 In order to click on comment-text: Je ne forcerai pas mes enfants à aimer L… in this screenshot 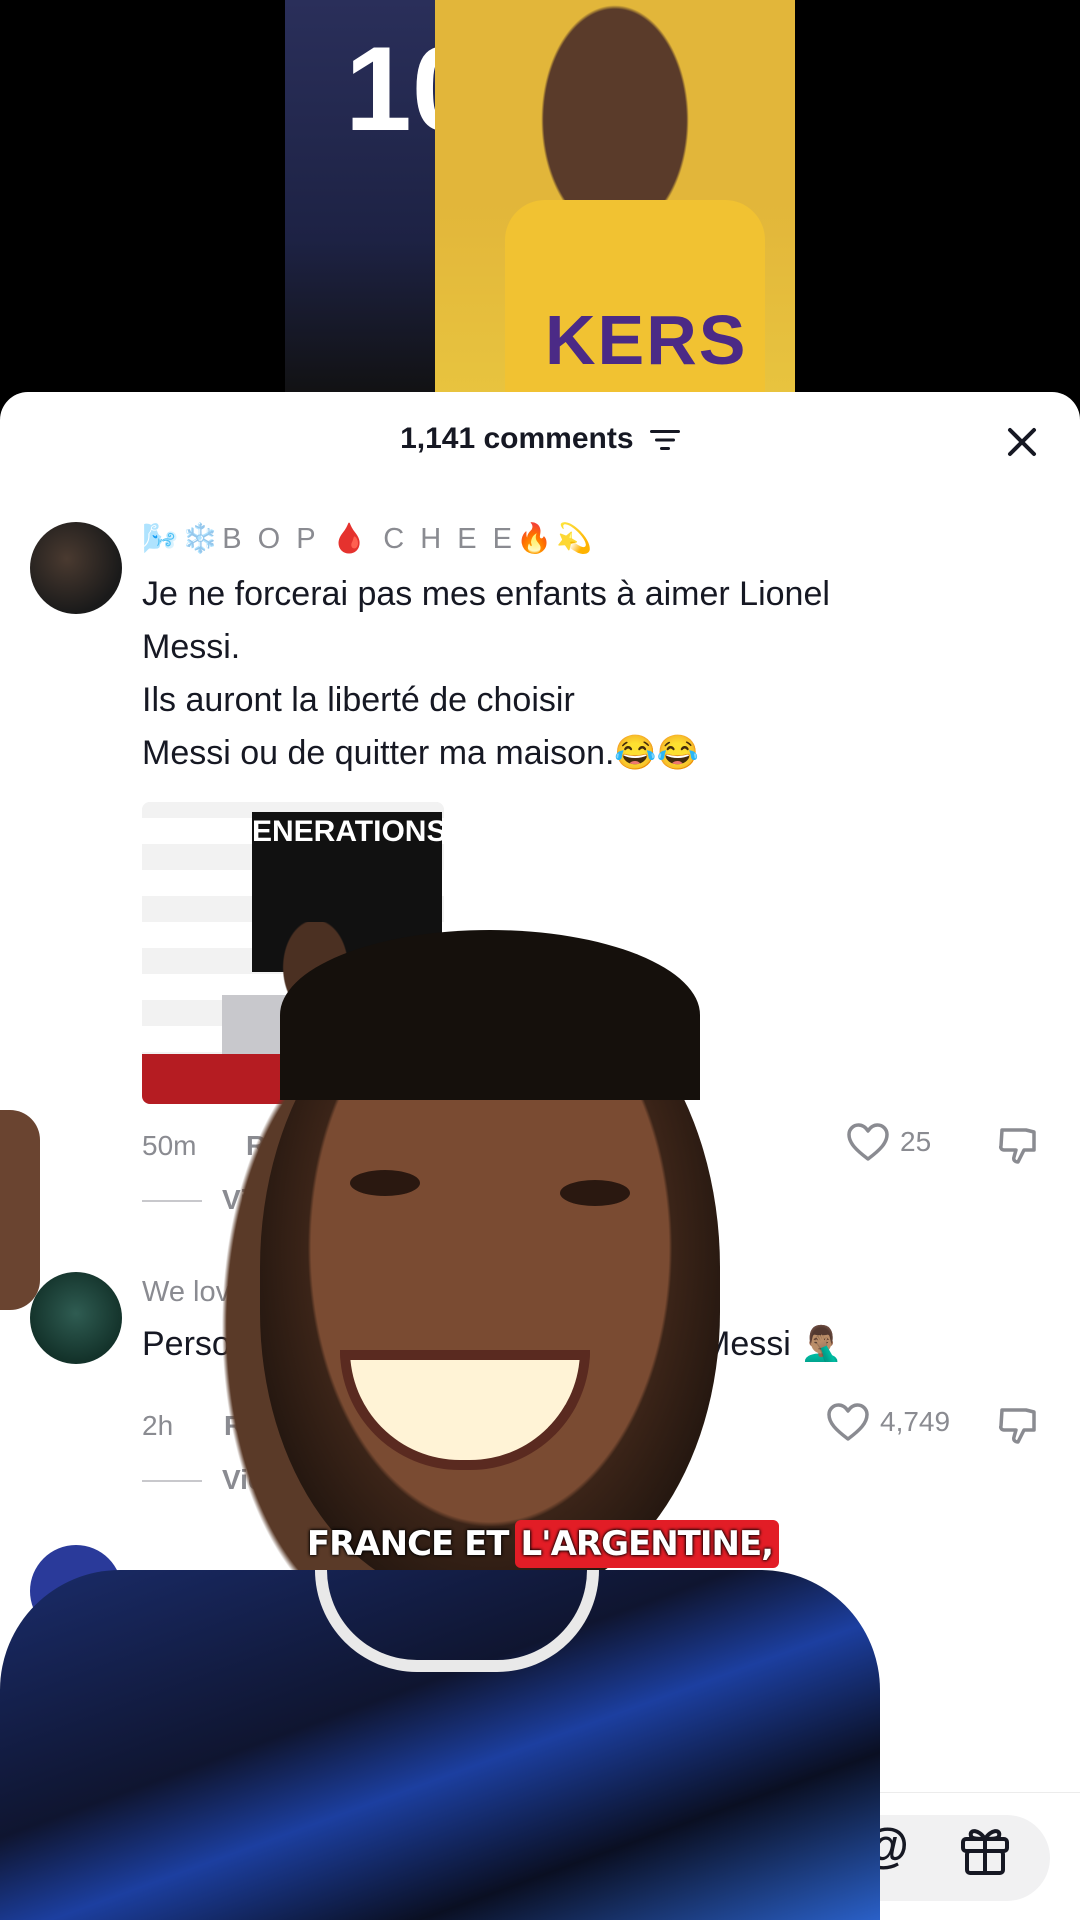, I will do `click(486, 673)`.